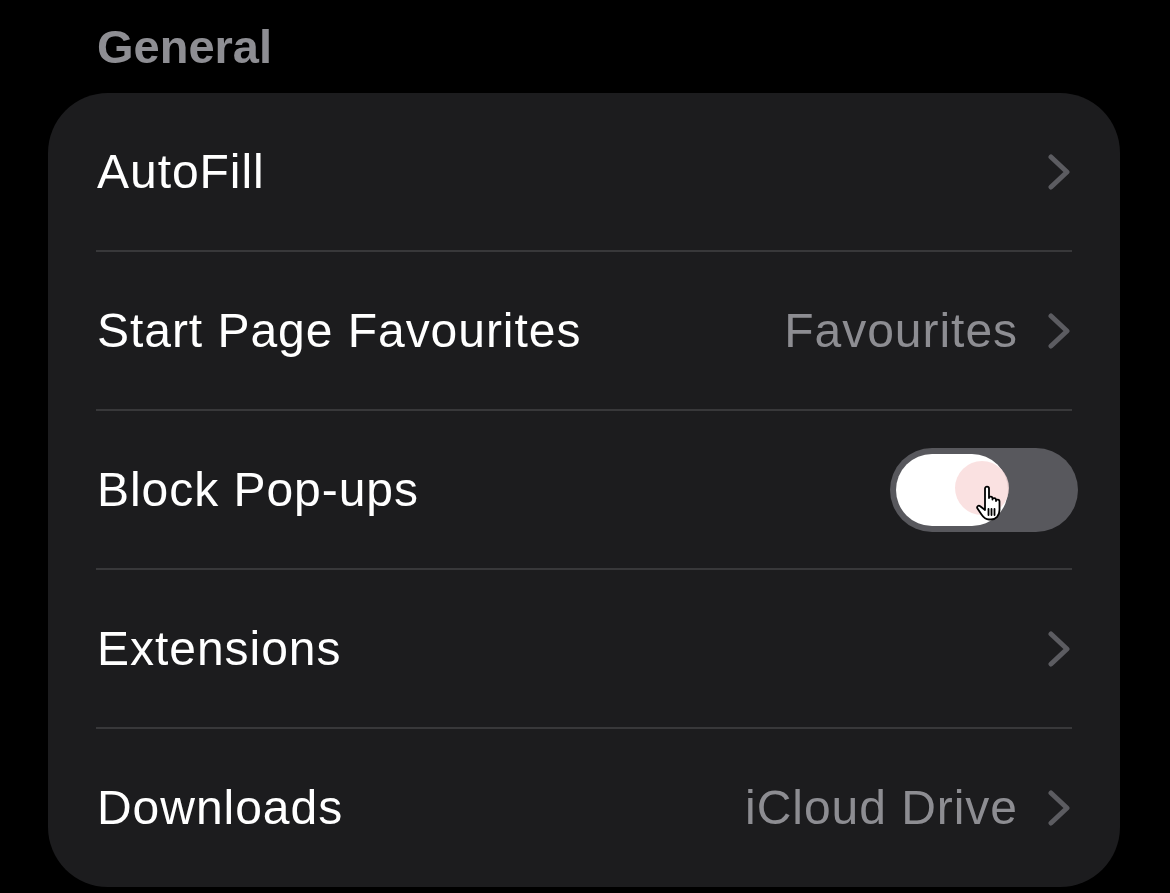 This screenshot has height=893, width=1170. I want to click on setting-value: Favourites, so click(901, 330).